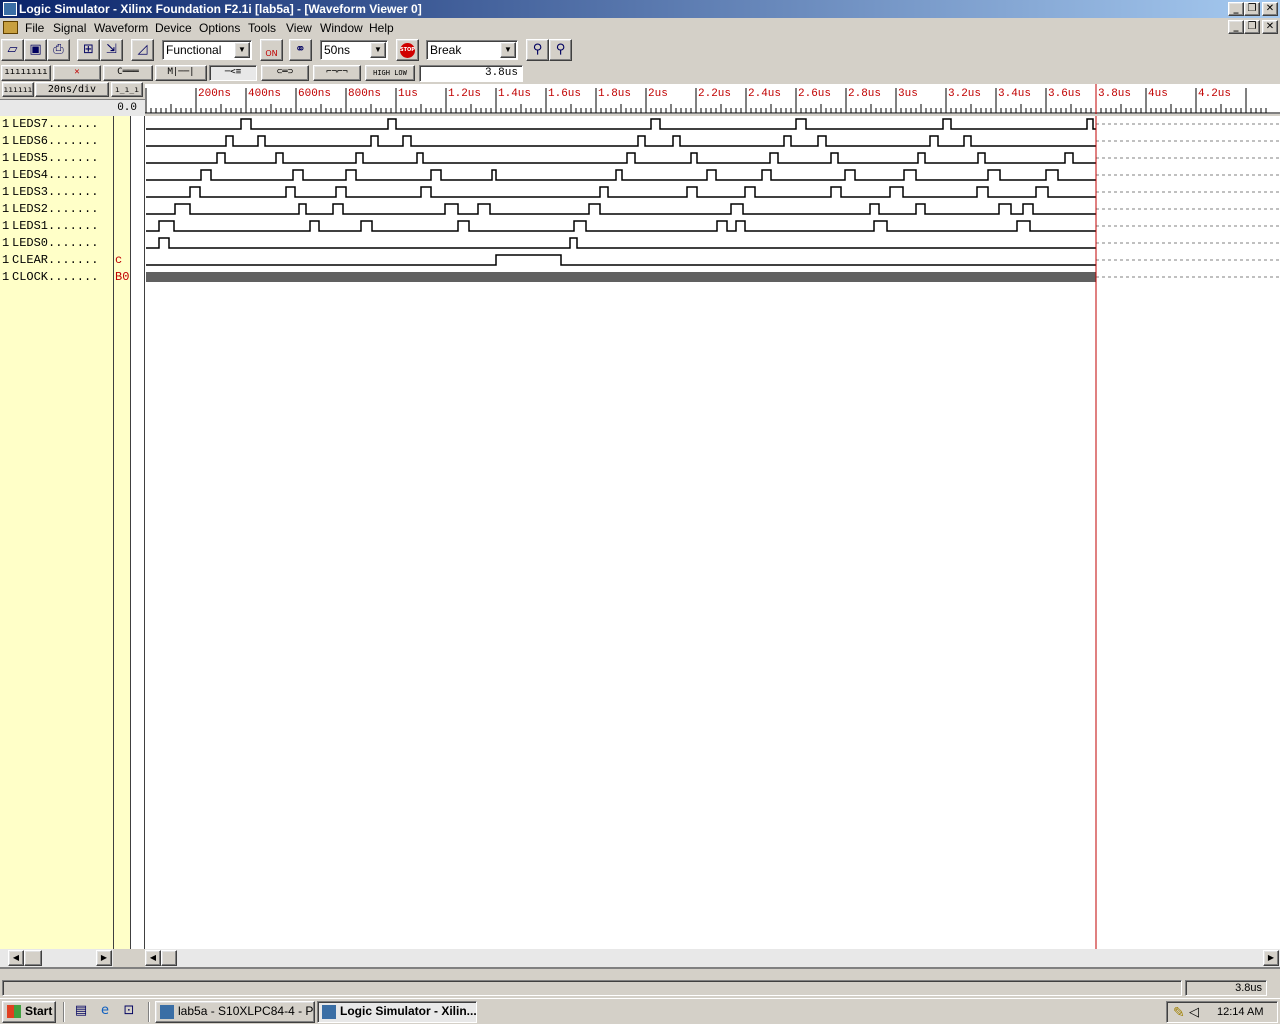 Image resolution: width=1280 pixels, height=1024 pixels. I want to click on save-icon: ▣, so click(35, 50).